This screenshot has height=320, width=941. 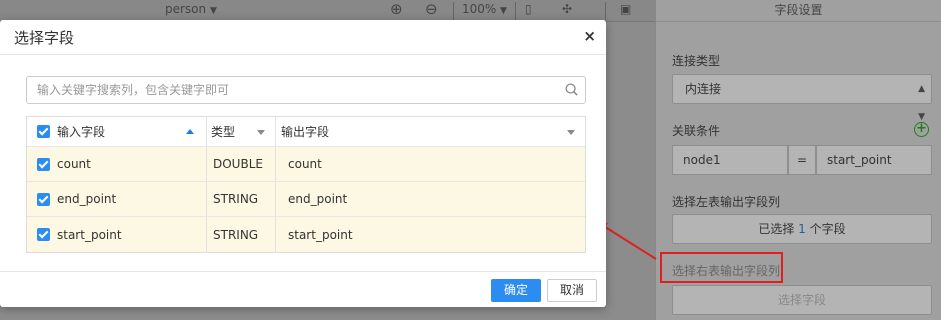 I want to click on center-icon: ✣, so click(x=567, y=9).